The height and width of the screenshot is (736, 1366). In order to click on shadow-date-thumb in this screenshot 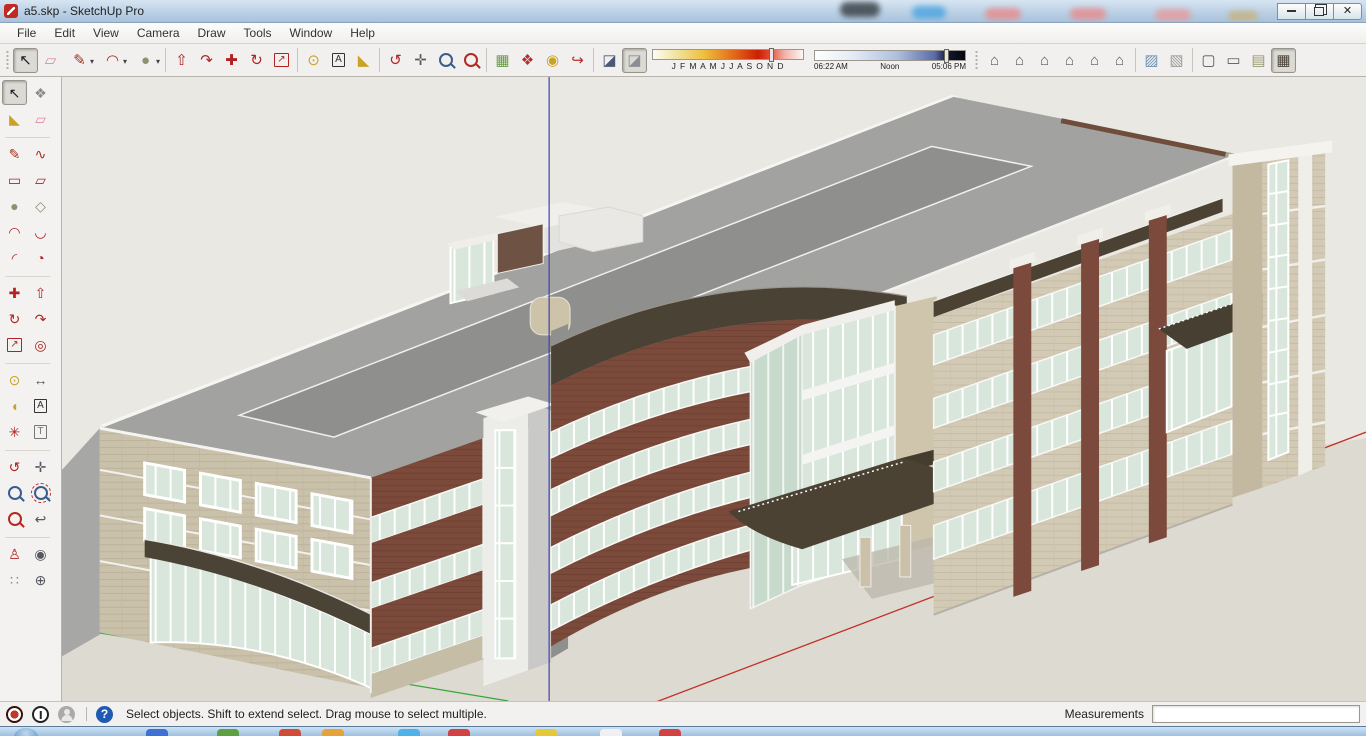, I will do `click(771, 55)`.